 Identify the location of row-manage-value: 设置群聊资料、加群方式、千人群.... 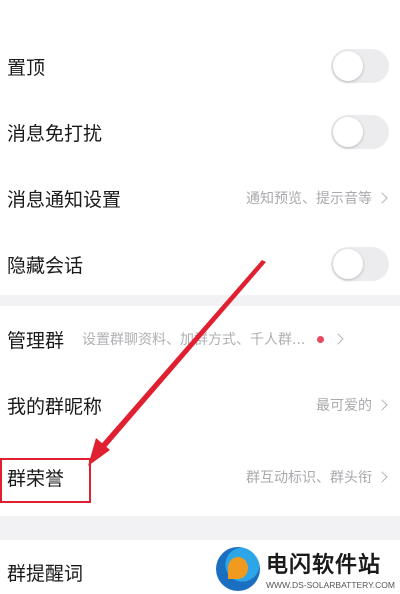
(194, 340).